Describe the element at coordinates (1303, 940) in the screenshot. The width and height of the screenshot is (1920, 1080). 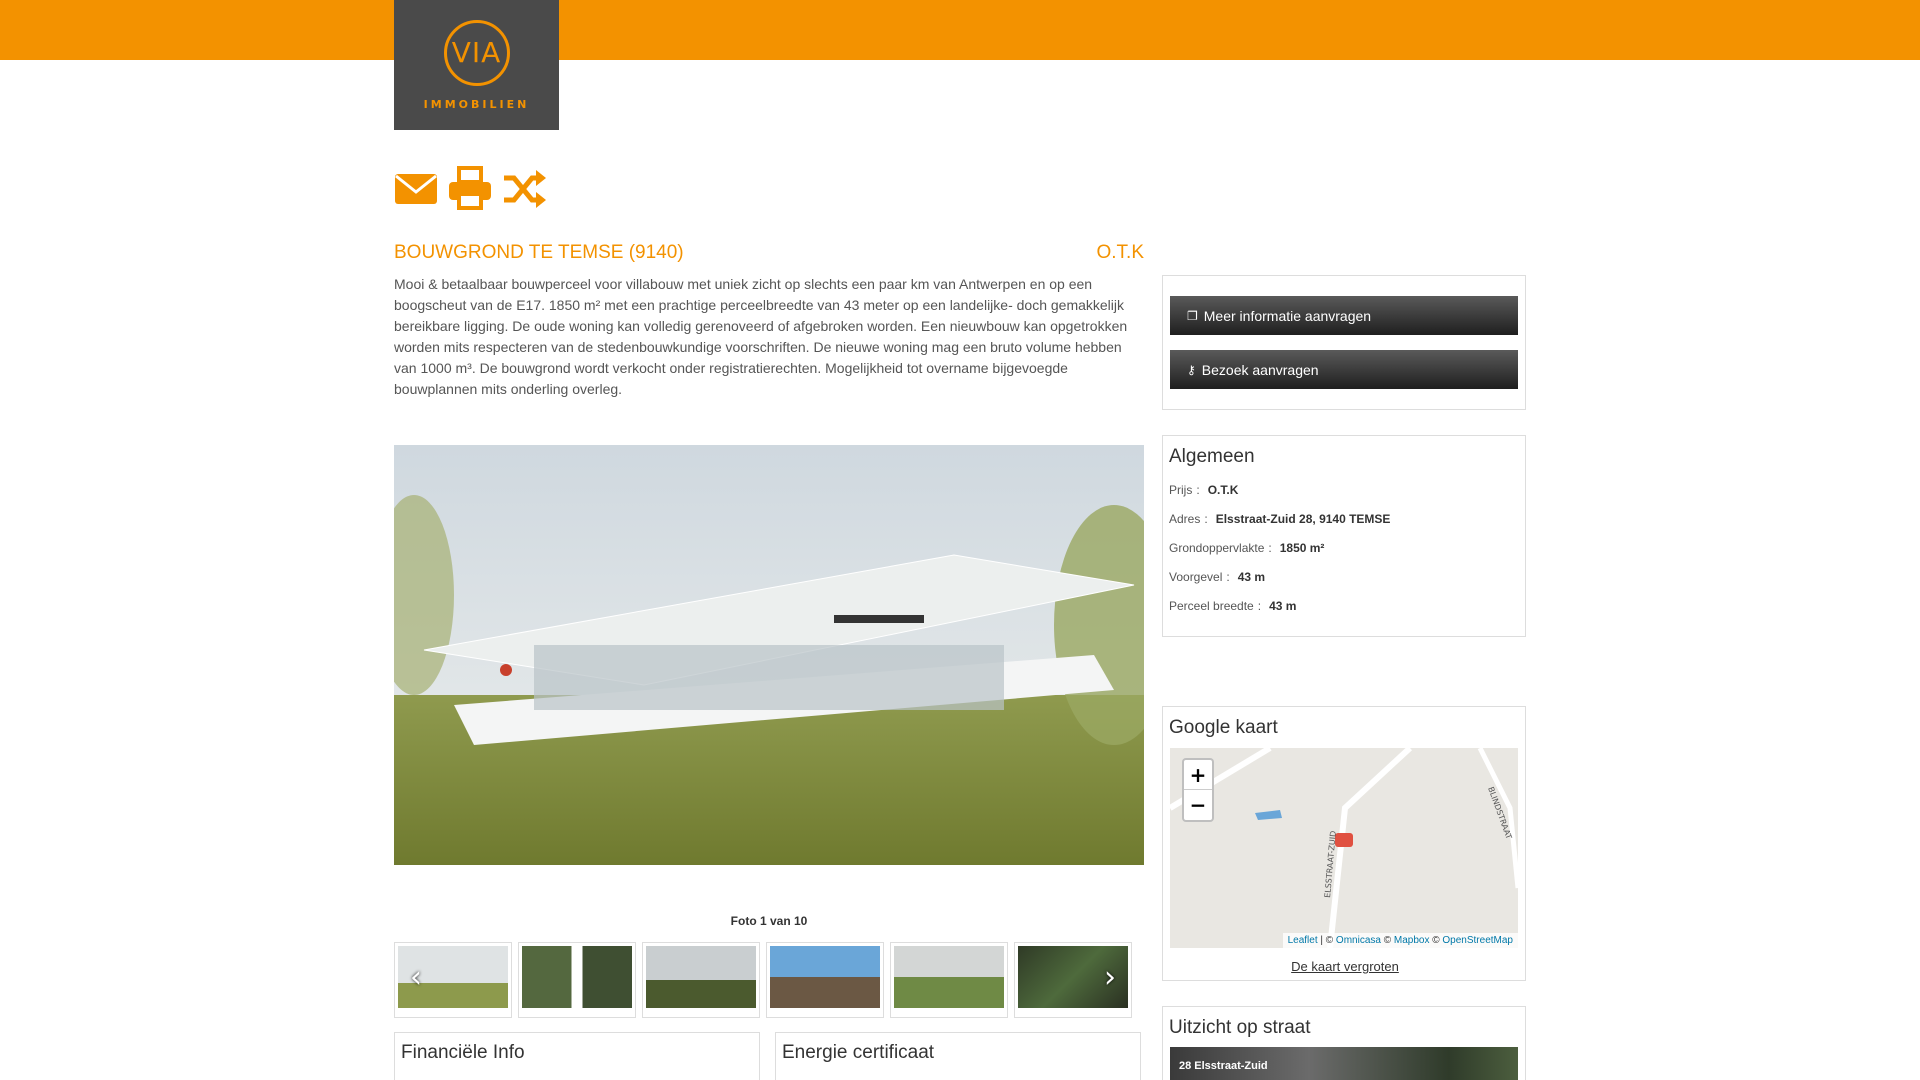
I see `leaflet-link: Leaflet` at that location.